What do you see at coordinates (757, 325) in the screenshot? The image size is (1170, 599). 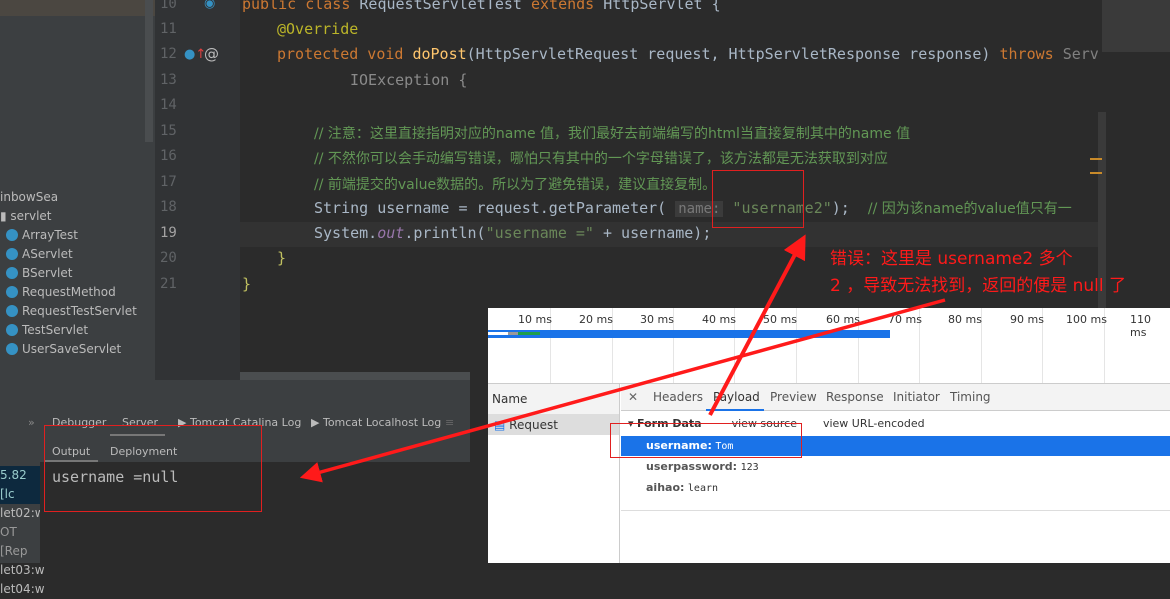 I see `arrow-to-code` at bounding box center [757, 325].